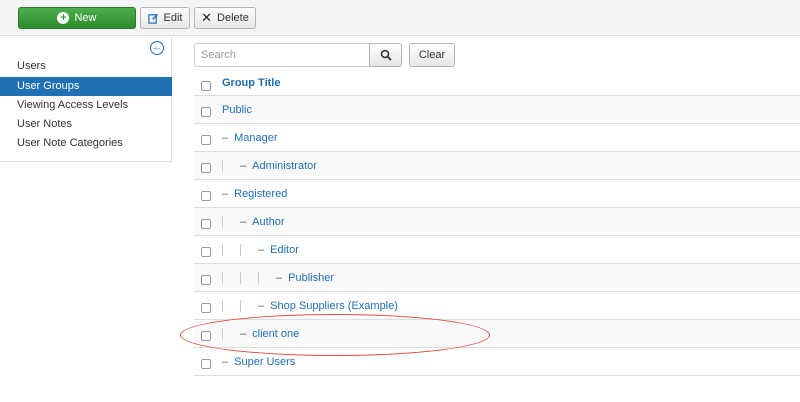 The height and width of the screenshot is (402, 800). I want to click on group-title-cell: Public, so click(237, 110).